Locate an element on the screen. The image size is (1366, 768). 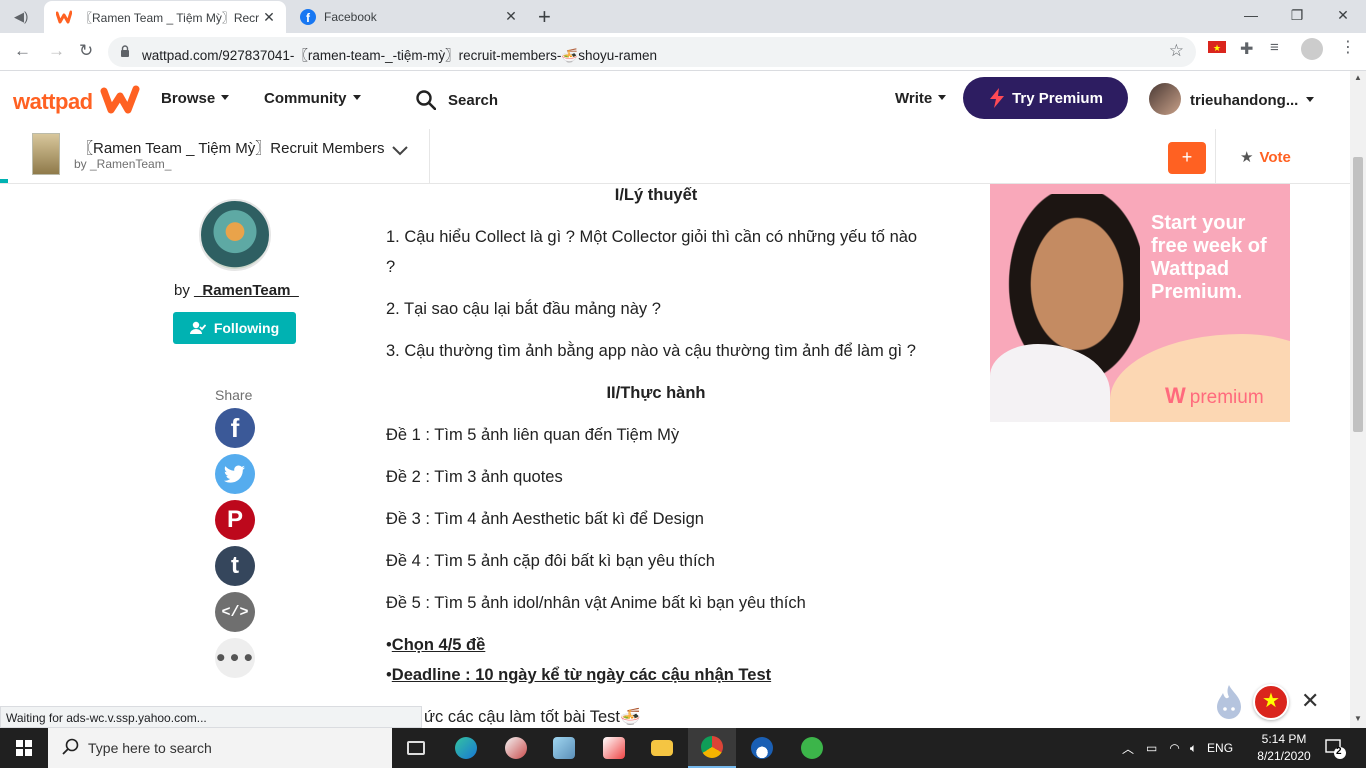
pinterest-share-button: P is located at coordinates (235, 520).